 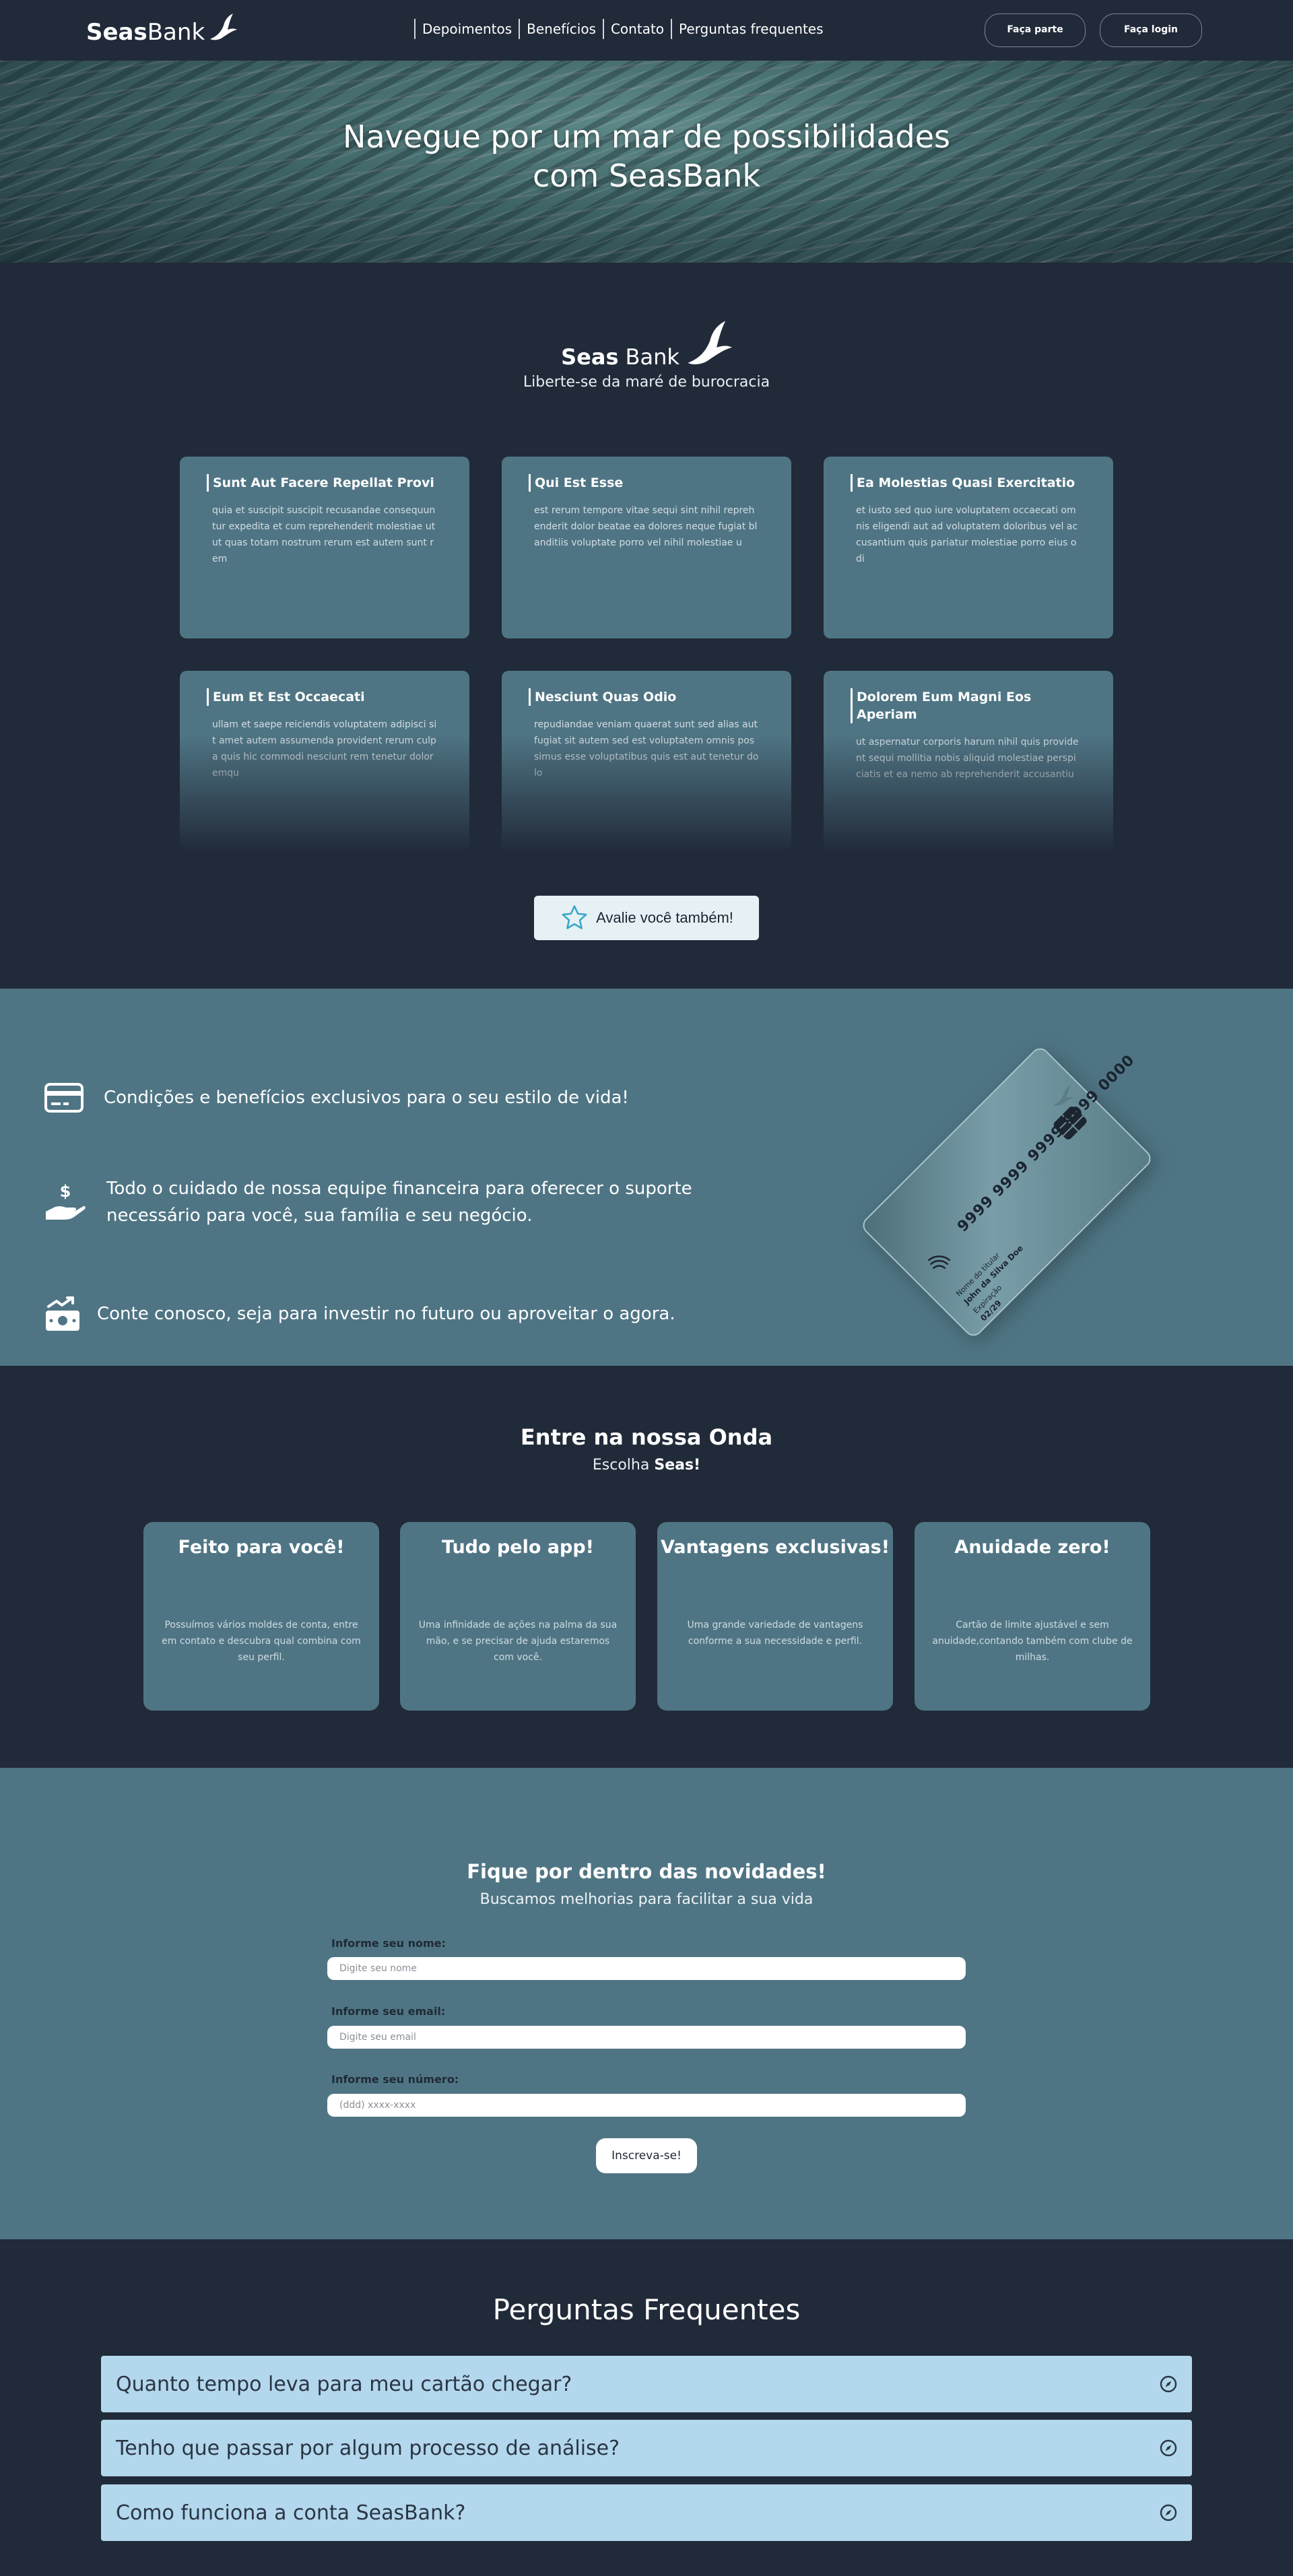 What do you see at coordinates (64, 1098) in the screenshot?
I see `credit-card-icon` at bounding box center [64, 1098].